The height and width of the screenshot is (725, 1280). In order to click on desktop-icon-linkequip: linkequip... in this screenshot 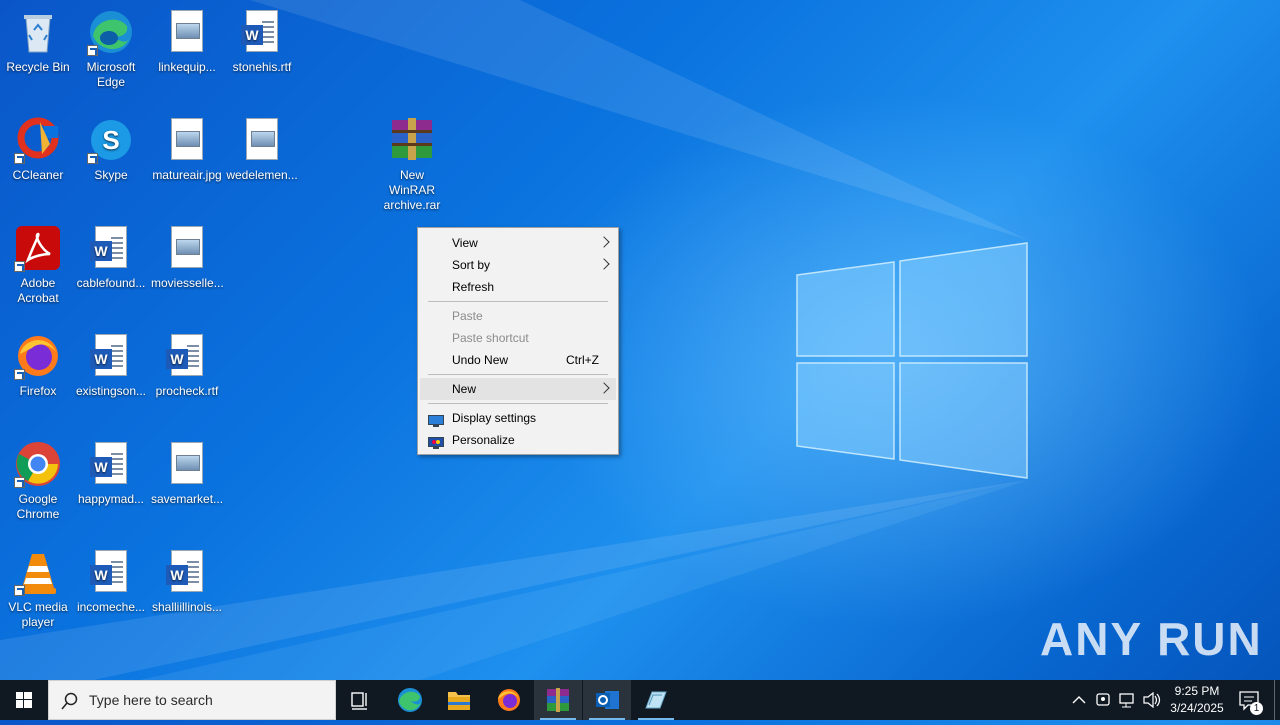, I will do `click(187, 41)`.